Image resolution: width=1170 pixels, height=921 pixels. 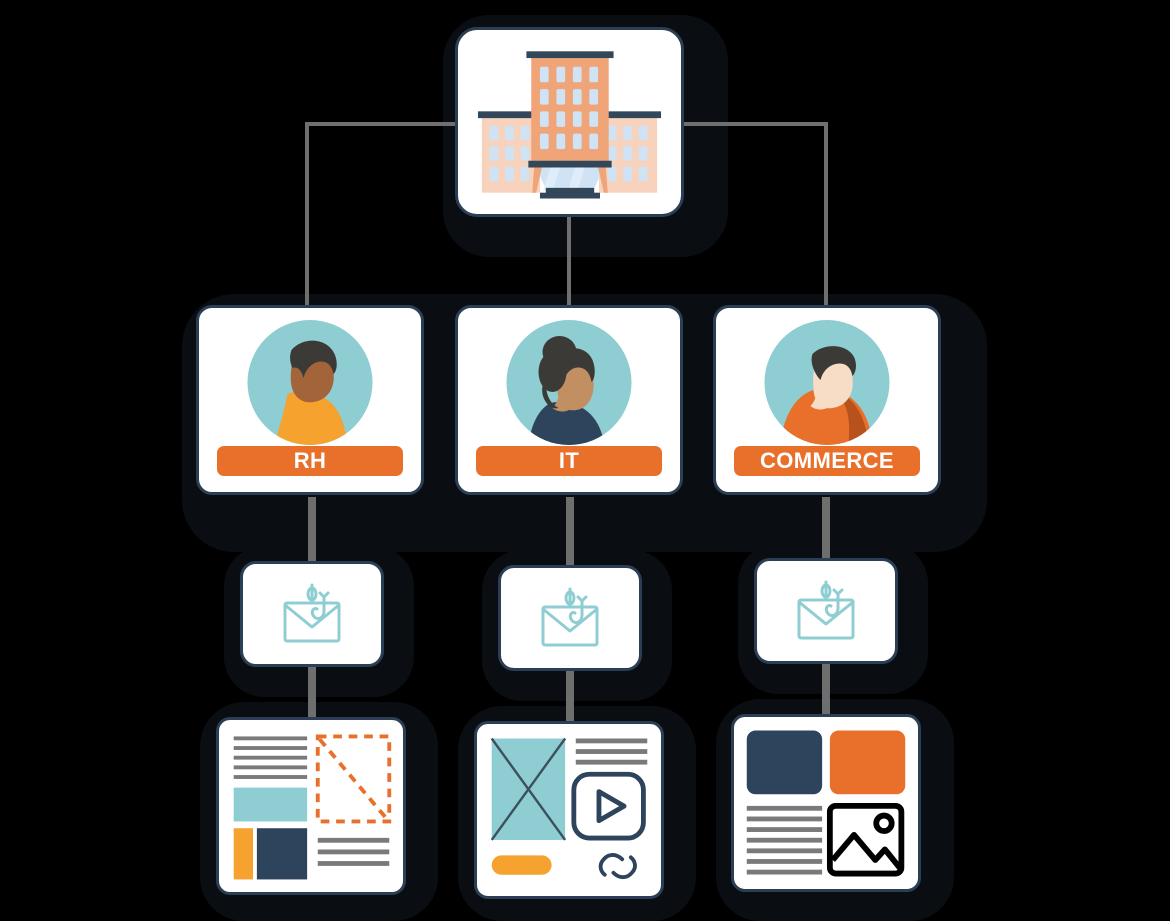 I want to click on landing-page-card-it, so click(x=569, y=810).